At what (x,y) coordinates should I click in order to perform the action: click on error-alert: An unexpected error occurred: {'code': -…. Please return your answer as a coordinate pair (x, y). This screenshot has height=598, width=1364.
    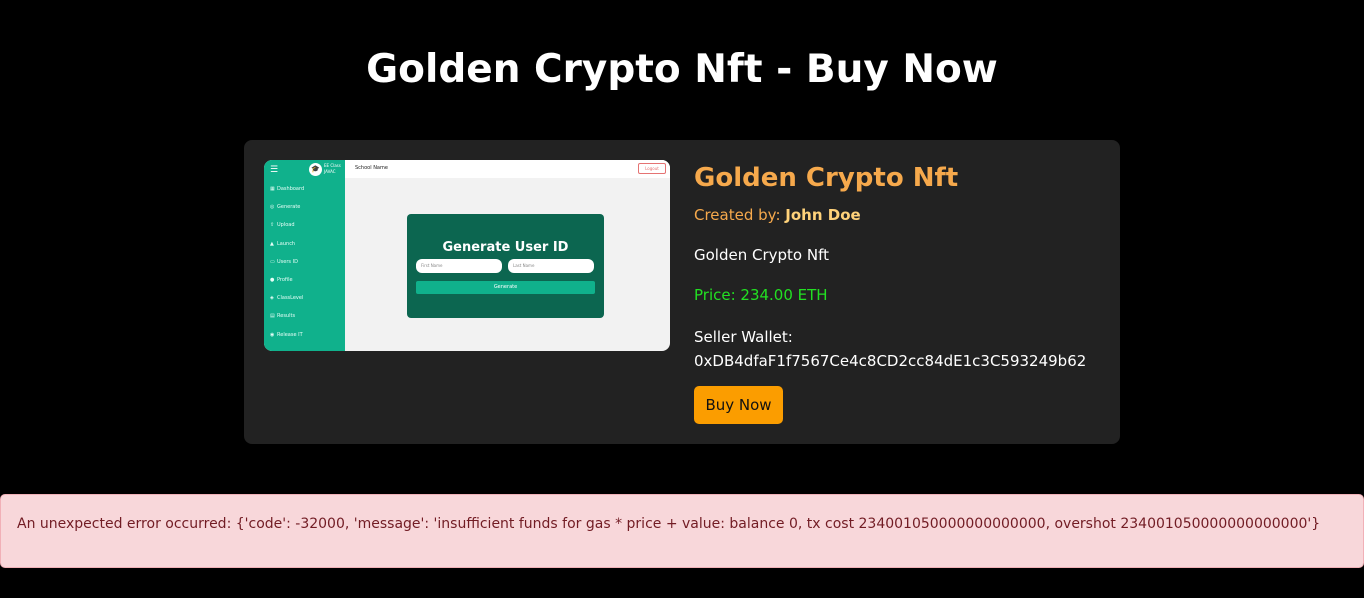
    Looking at the image, I should click on (682, 531).